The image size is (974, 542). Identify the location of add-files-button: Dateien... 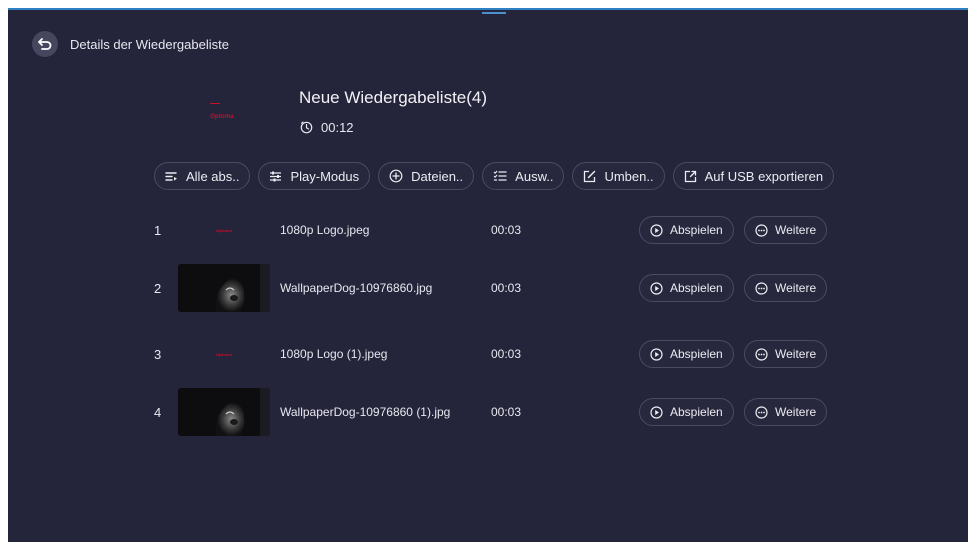
(426, 176).